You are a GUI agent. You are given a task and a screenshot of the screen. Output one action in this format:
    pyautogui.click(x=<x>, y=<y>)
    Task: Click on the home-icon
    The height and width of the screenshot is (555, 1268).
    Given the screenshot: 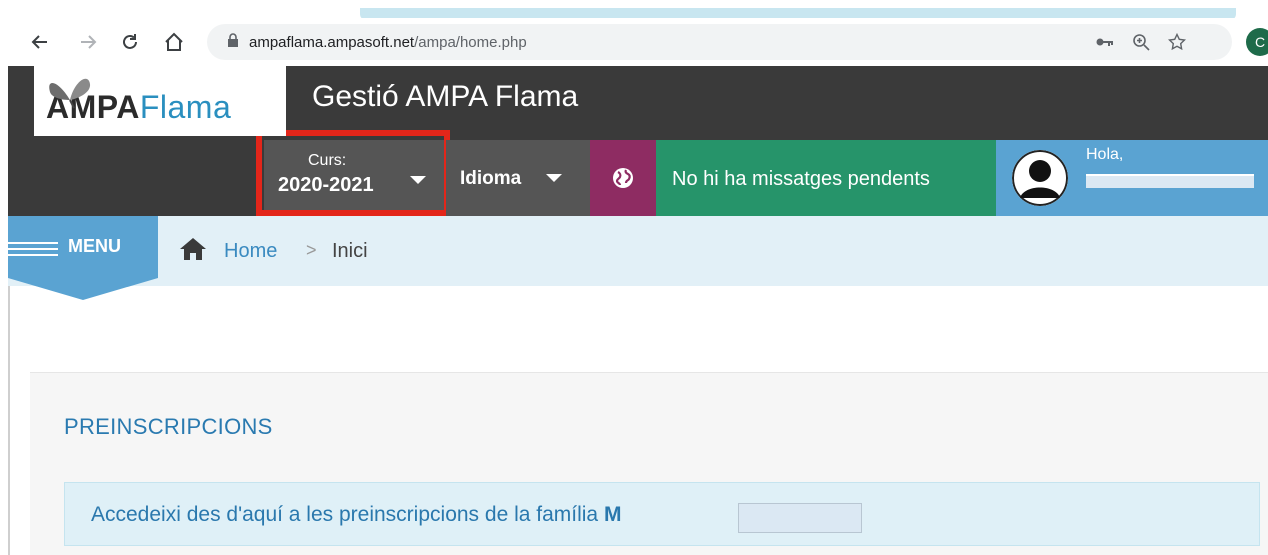 What is the action you would take?
    pyautogui.click(x=193, y=251)
    